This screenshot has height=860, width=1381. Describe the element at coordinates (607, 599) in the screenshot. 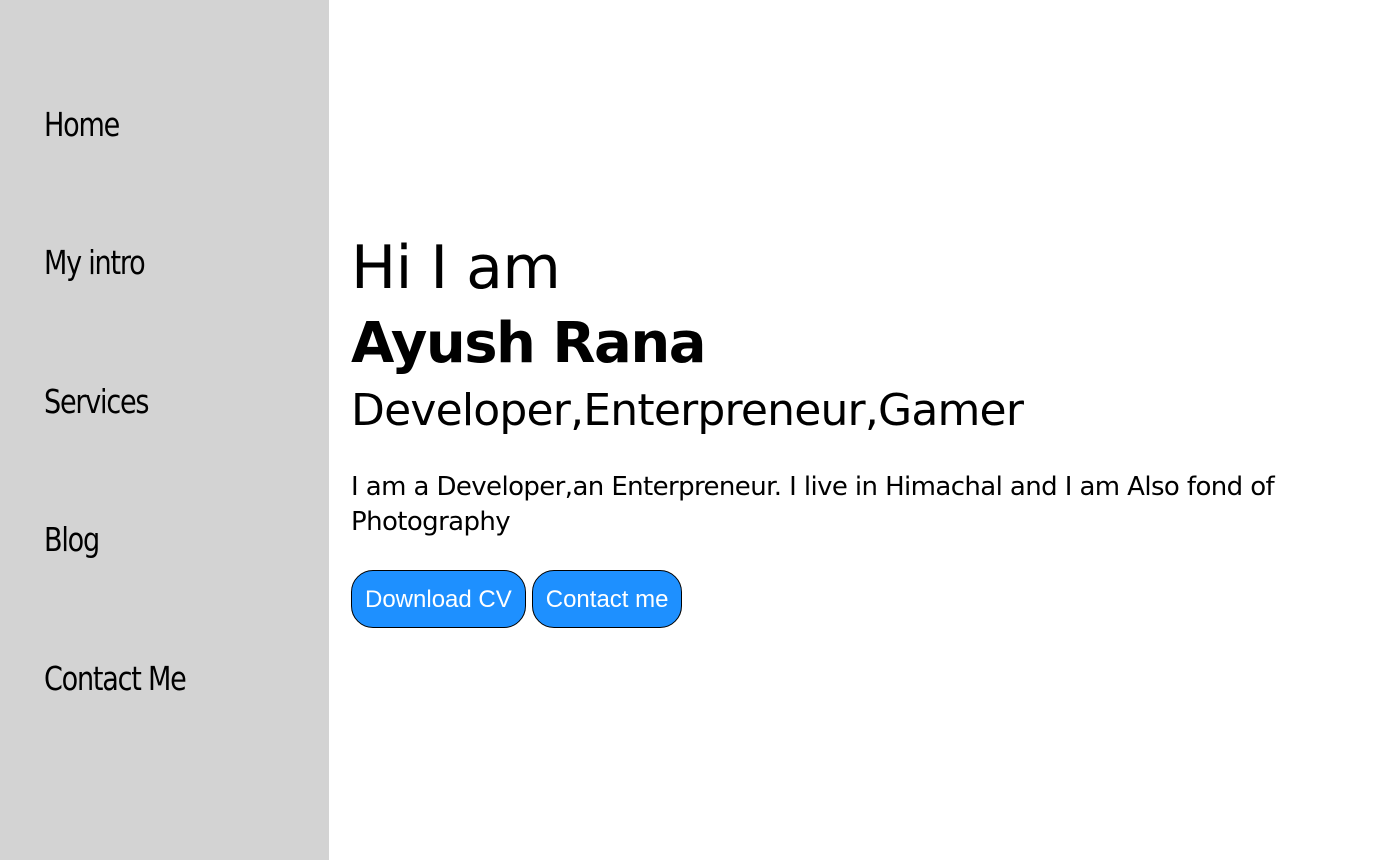

I see `contact-me-button: Contact me` at that location.